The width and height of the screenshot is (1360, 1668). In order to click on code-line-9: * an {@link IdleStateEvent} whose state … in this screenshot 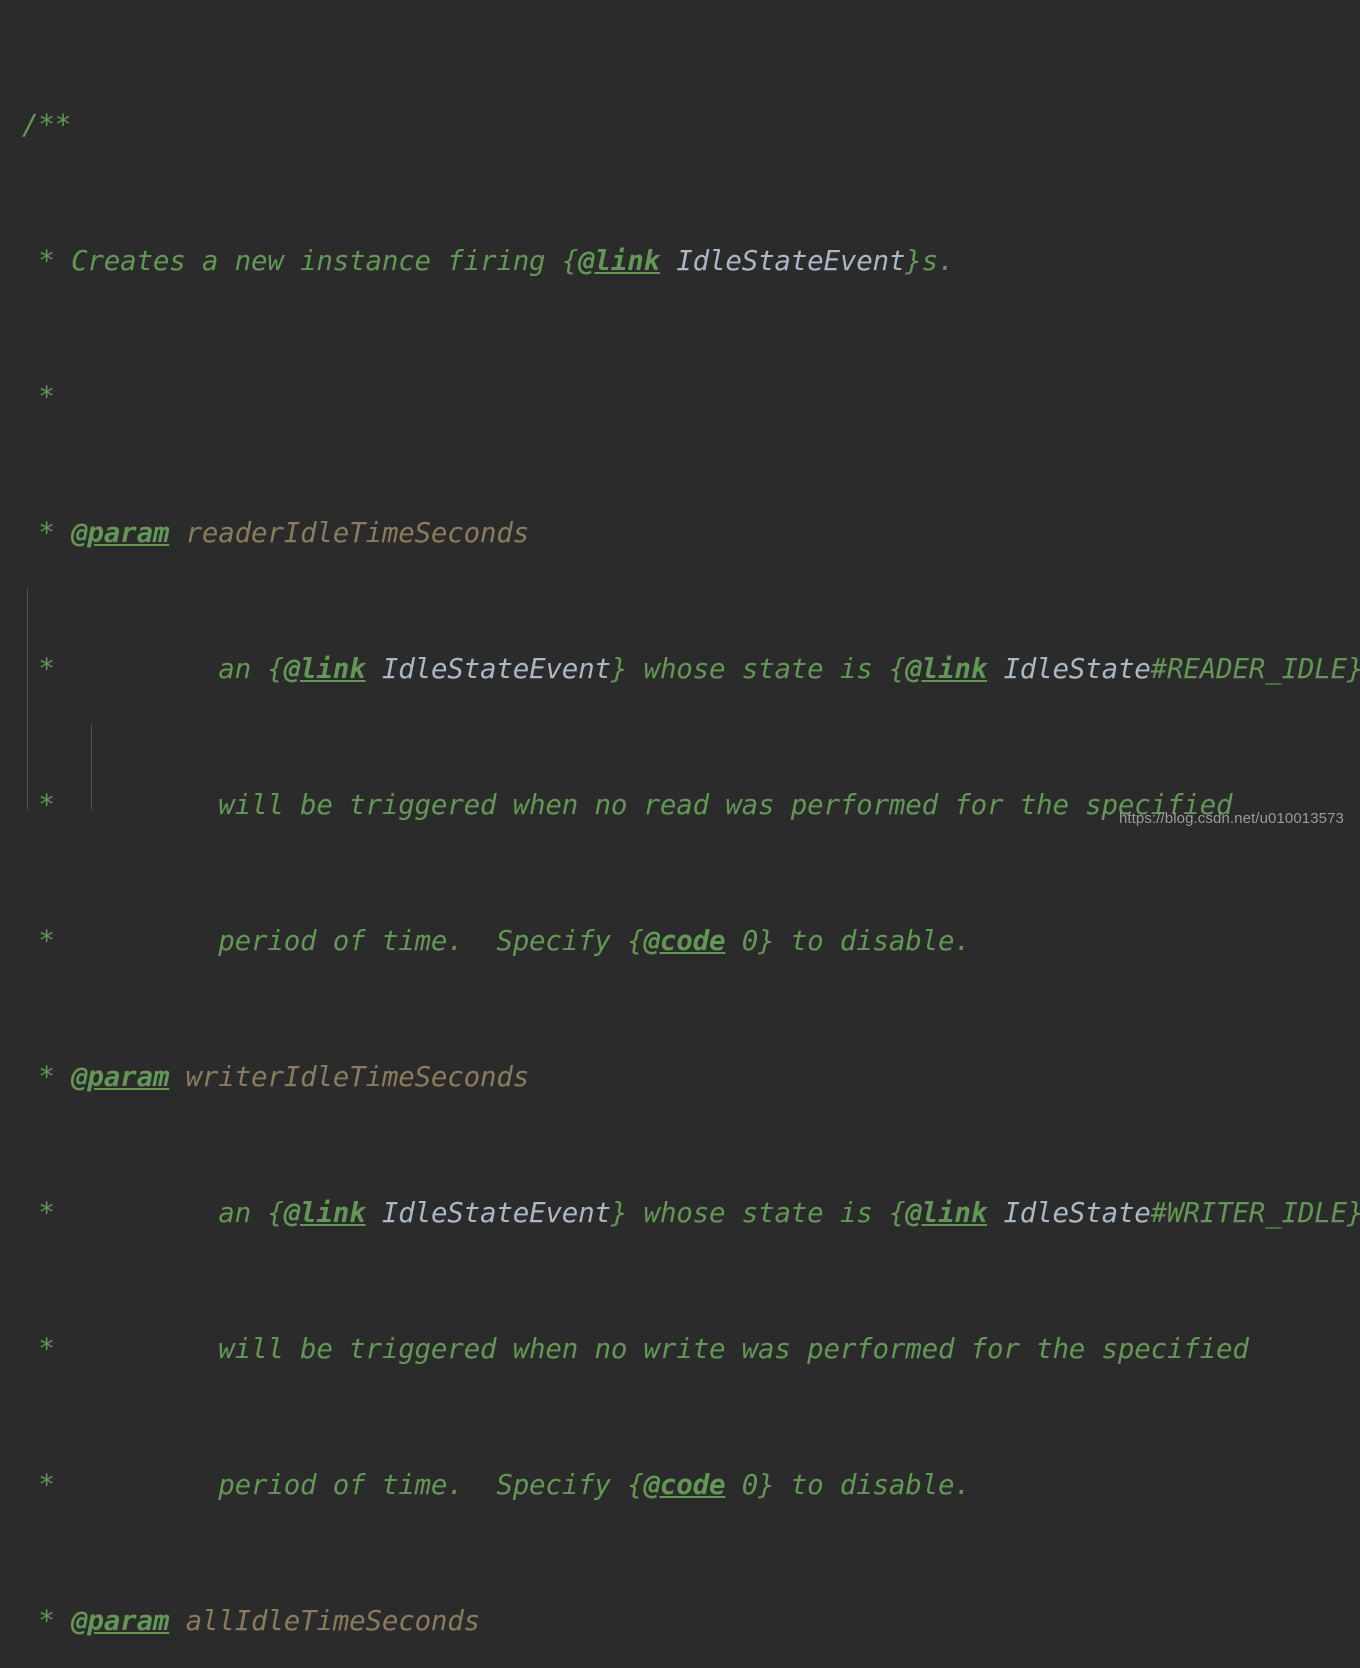, I will do `click(691, 1213)`.